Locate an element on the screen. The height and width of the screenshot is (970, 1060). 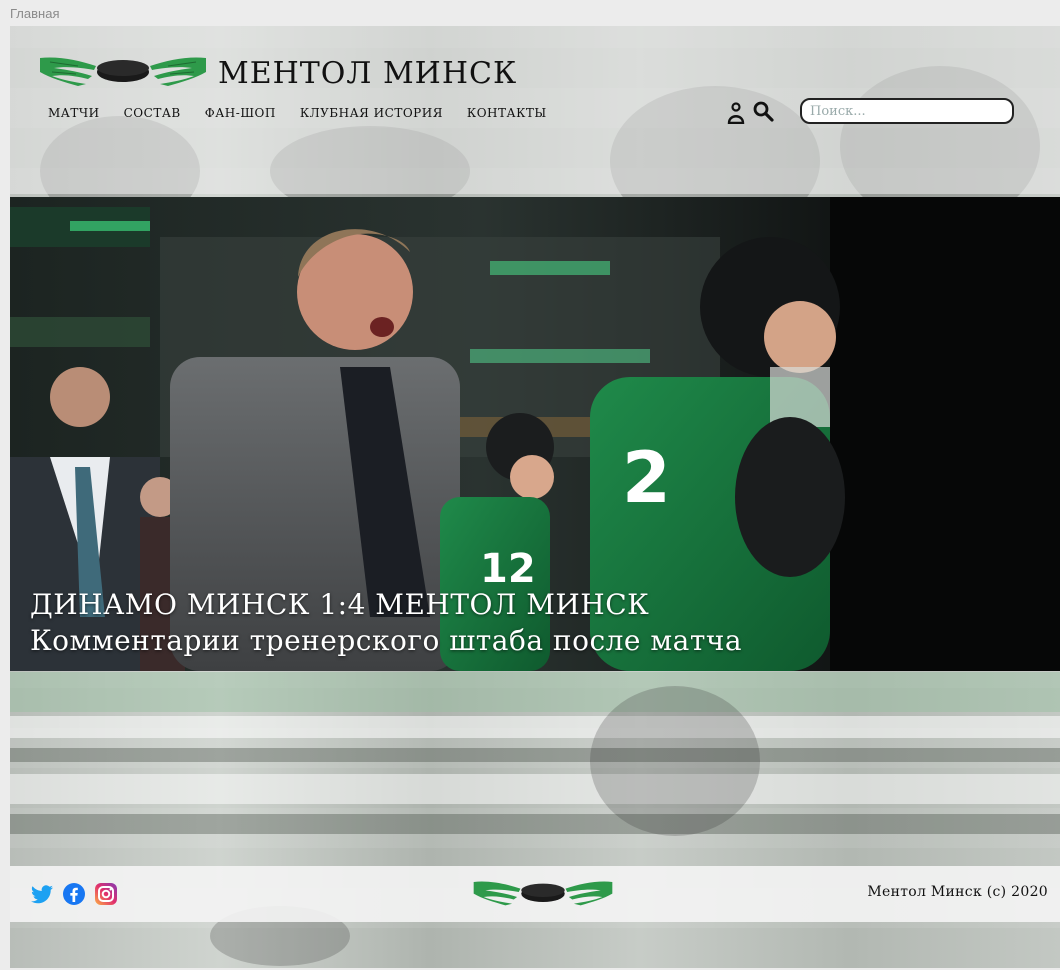
nav-item-matches: МАТЧИ is located at coordinates (74, 113).